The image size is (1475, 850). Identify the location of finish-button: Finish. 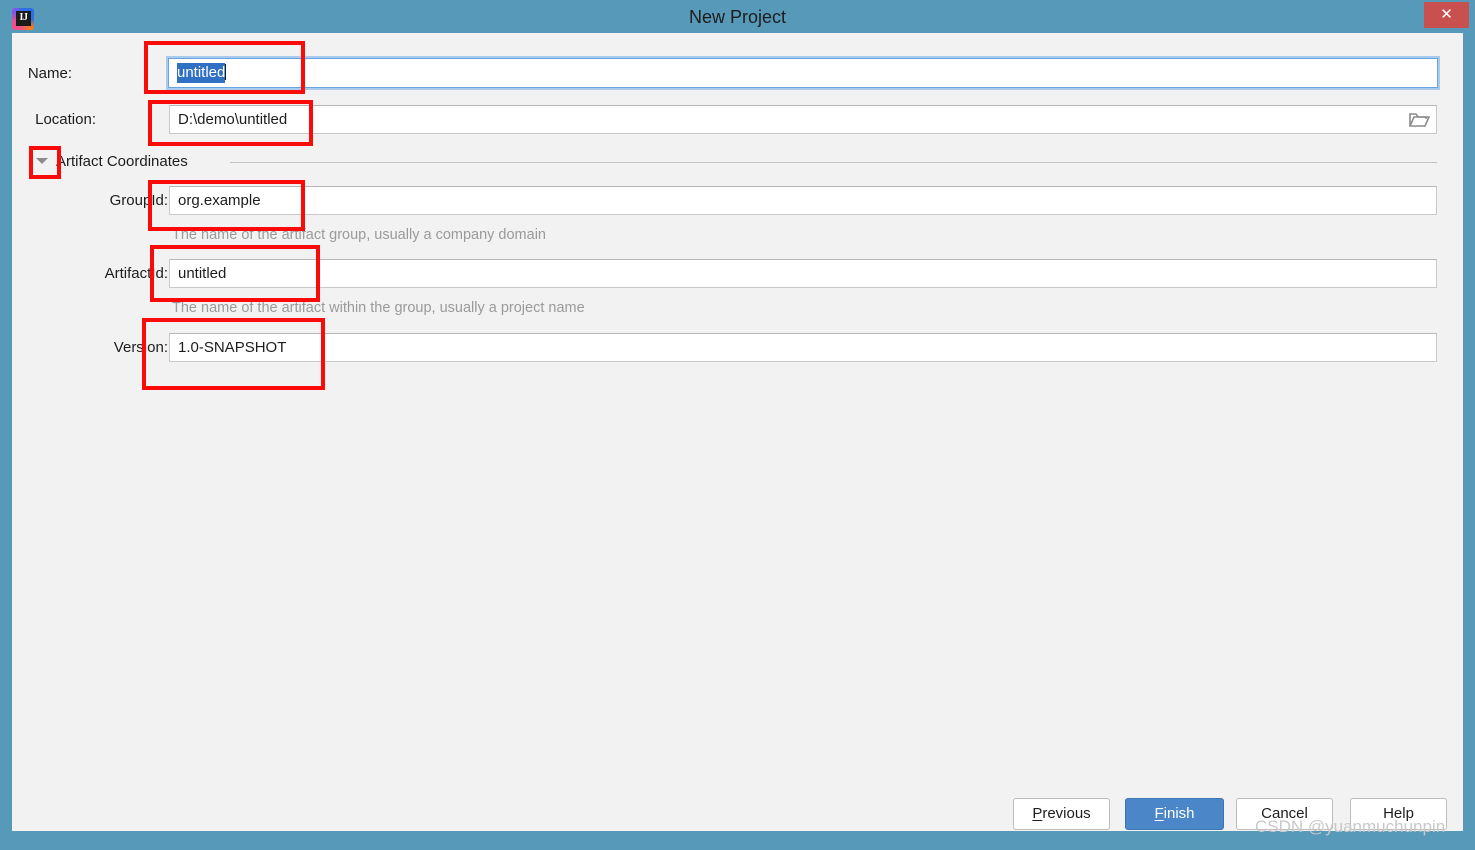
(1174, 814).